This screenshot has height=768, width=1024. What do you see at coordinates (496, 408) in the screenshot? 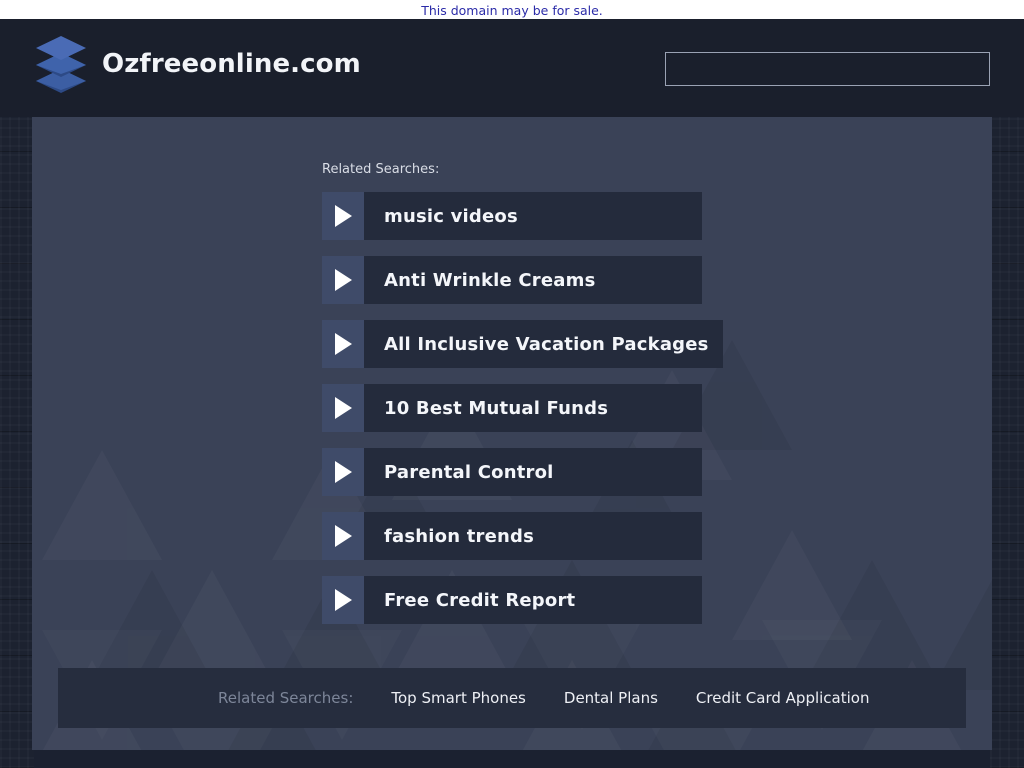
I see `list-item-label: 10 Best Mutual Funds` at bounding box center [496, 408].